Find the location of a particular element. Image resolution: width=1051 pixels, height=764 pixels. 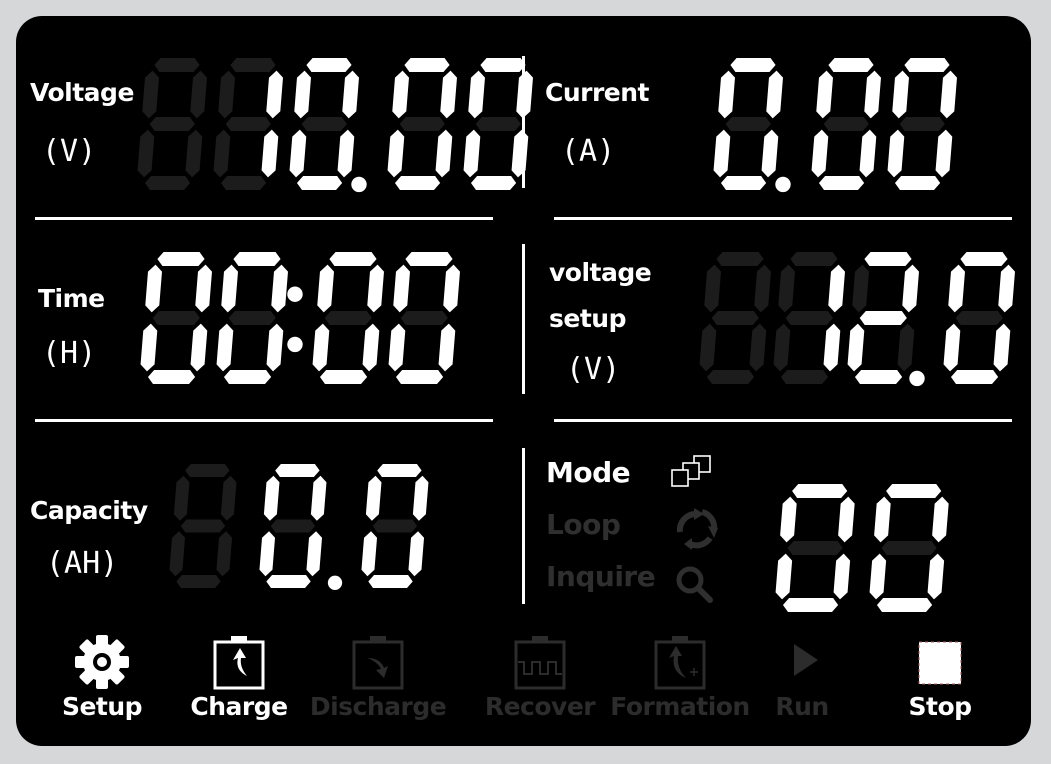

time-unit: (H) is located at coordinates (69, 353).